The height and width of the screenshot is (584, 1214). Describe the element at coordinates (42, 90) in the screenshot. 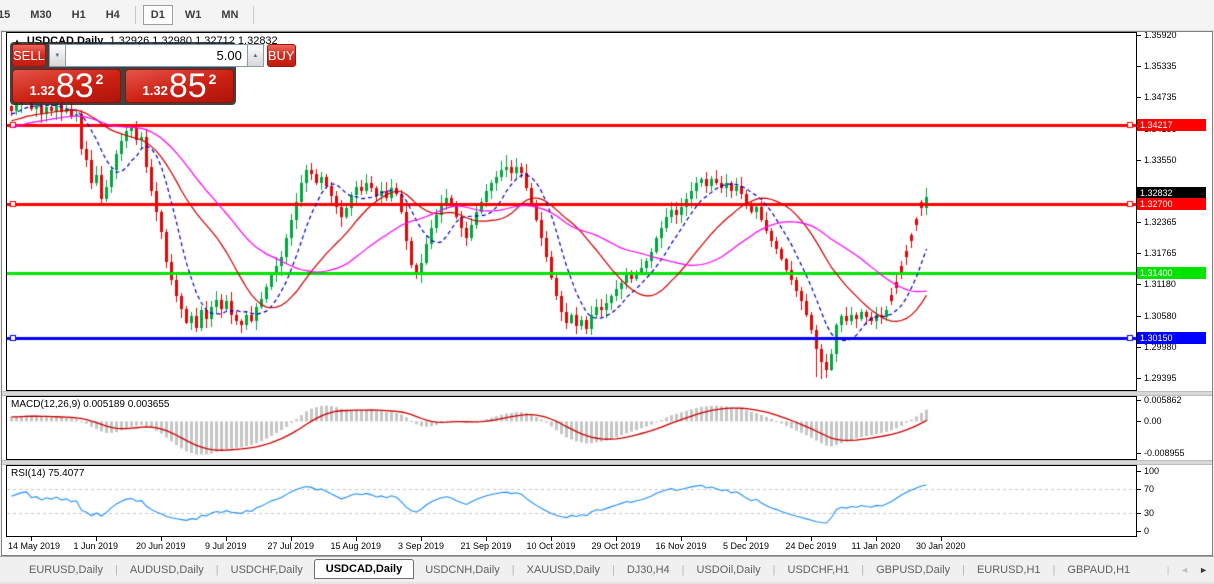

I see `sell-price-small: 1.32` at that location.